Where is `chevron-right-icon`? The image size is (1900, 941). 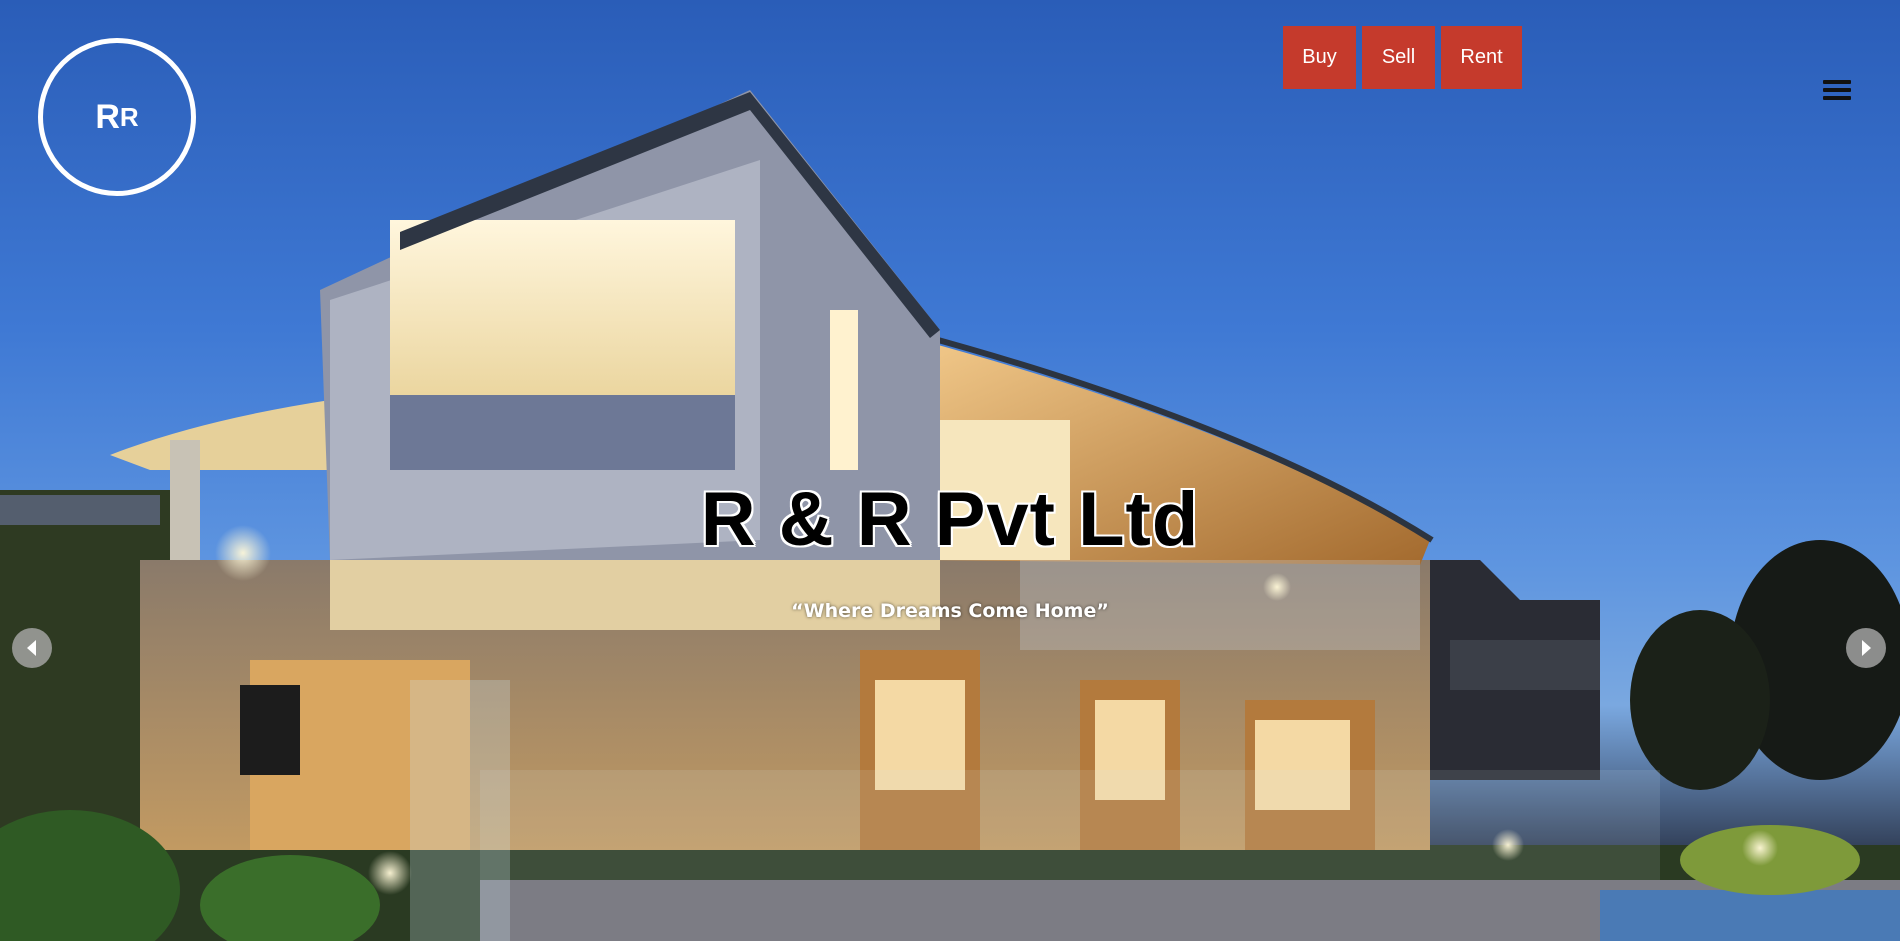
chevron-right-icon is located at coordinates (1866, 648).